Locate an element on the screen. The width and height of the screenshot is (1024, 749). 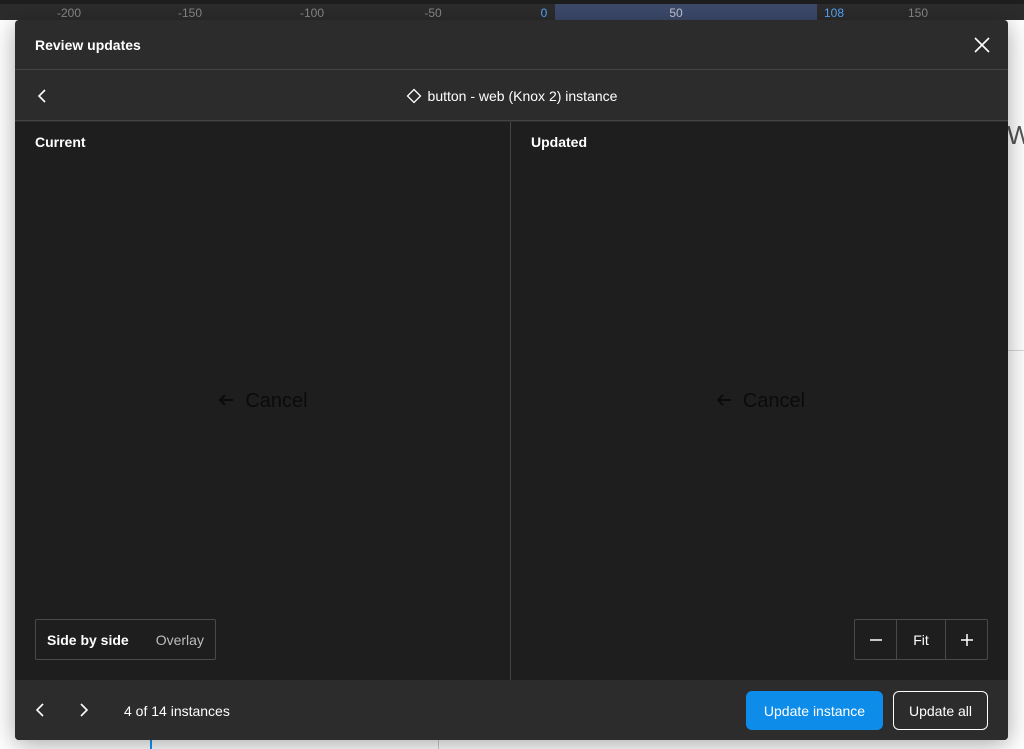
component-name: button - web (Knox 2) instance is located at coordinates (522, 96).